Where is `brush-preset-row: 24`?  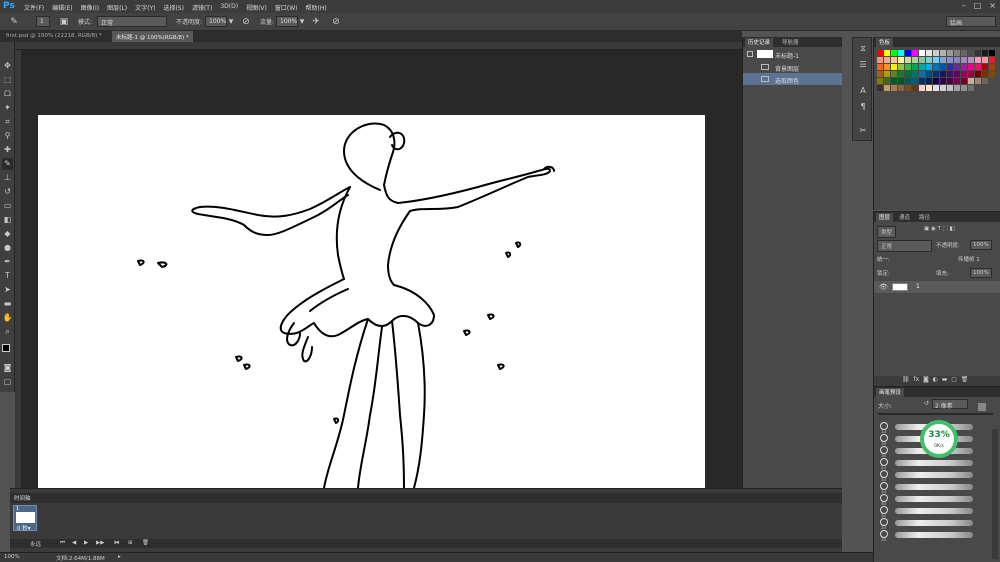 brush-preset-row: 24 is located at coordinates (934, 523).